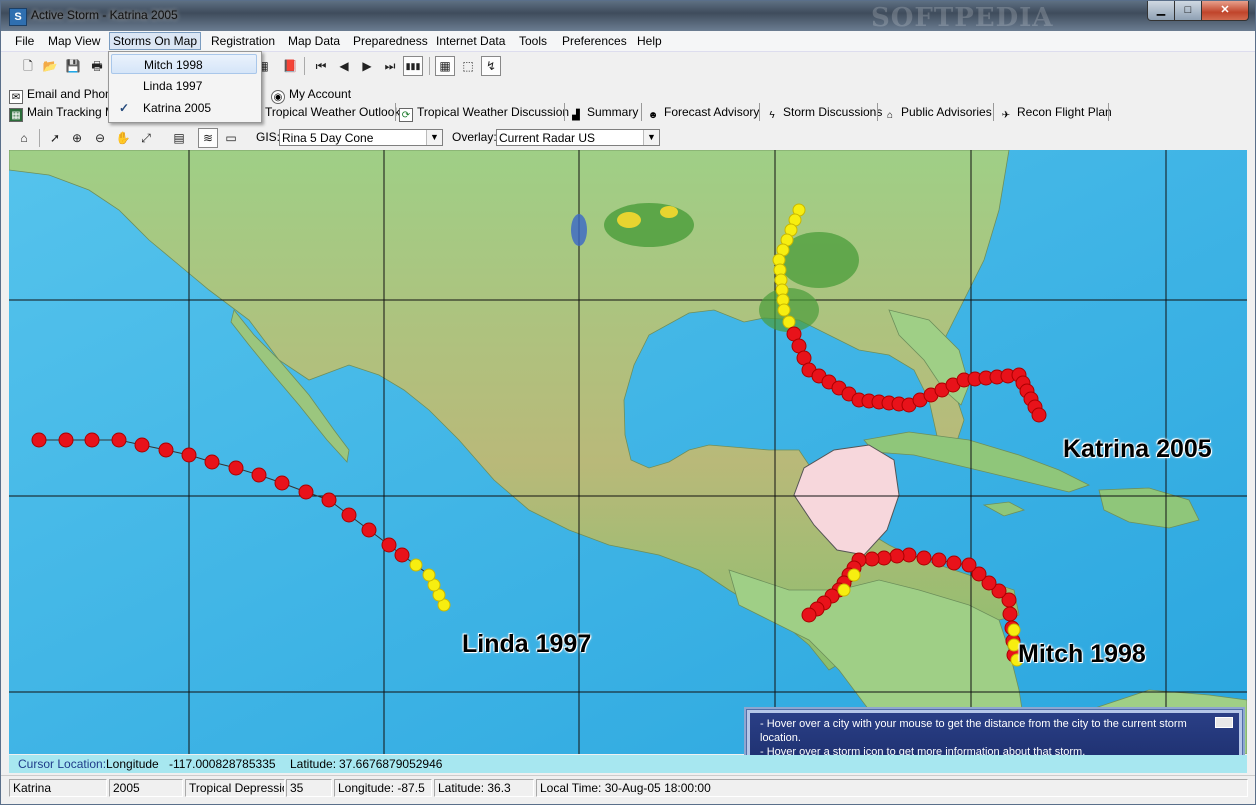 The image size is (1256, 805). What do you see at coordinates (241, 522) in the screenshot?
I see `linda-track` at bounding box center [241, 522].